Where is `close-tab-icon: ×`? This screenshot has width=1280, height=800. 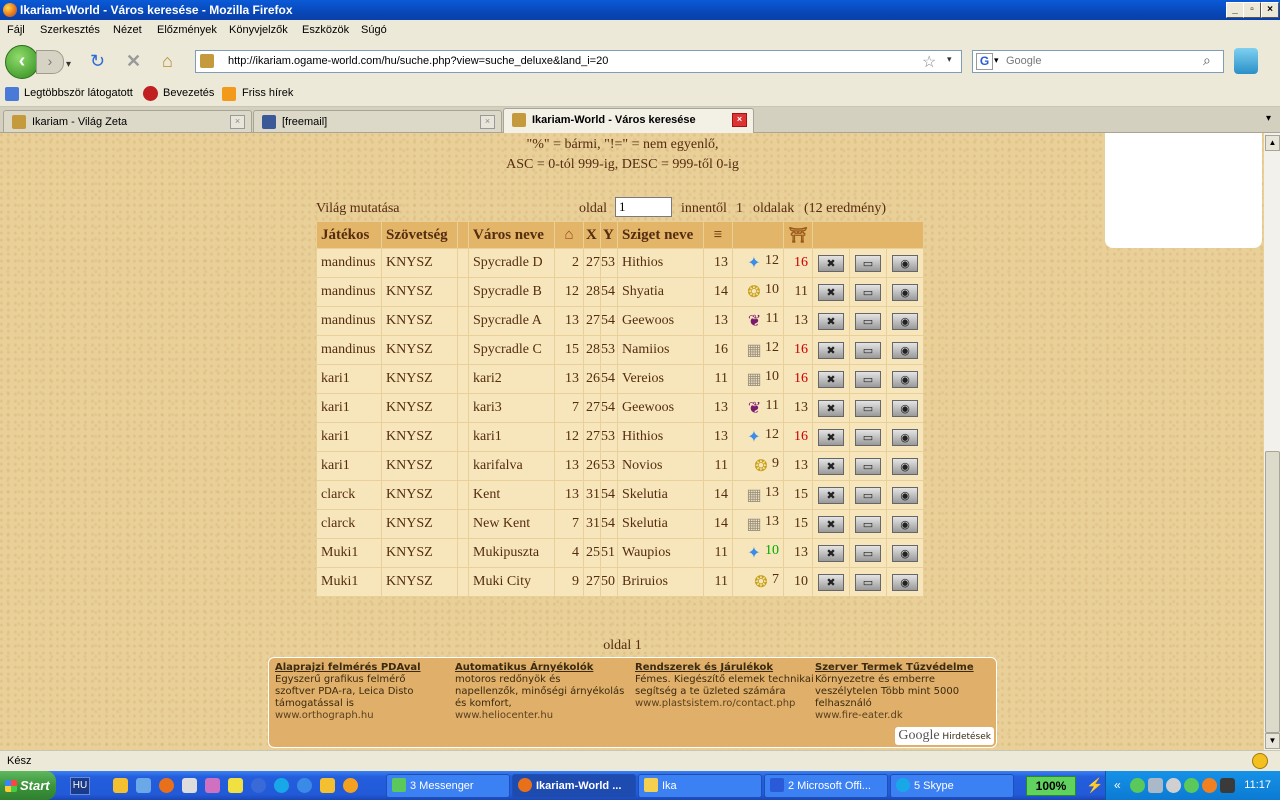
close-tab-icon: × is located at coordinates (237, 122).